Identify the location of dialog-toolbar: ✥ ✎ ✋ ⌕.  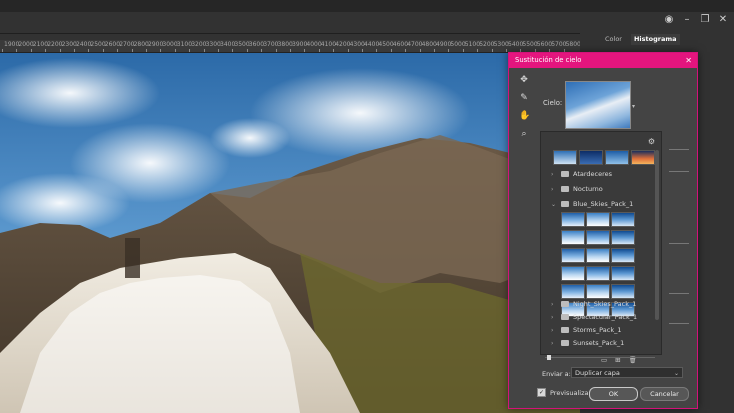
(524, 107).